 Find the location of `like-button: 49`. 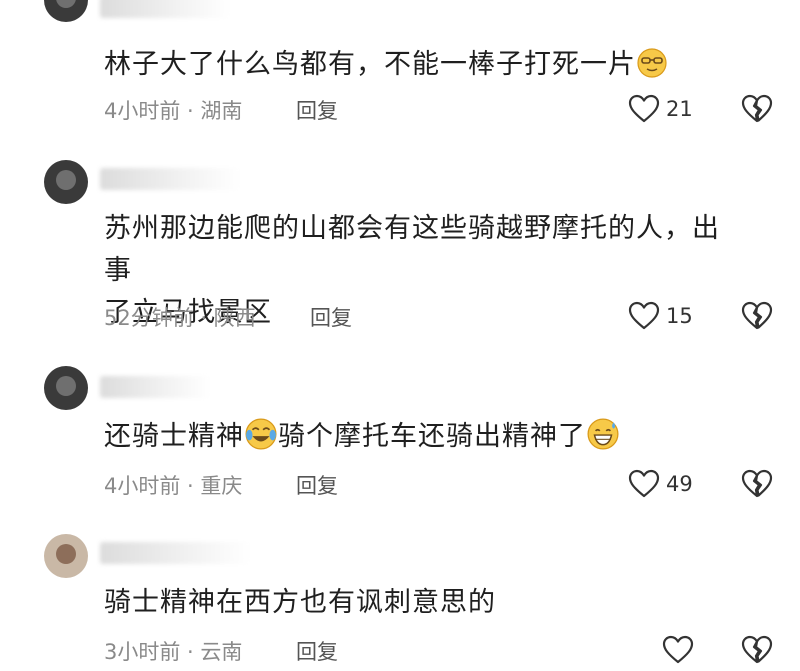

like-button: 49 is located at coordinates (660, 484).